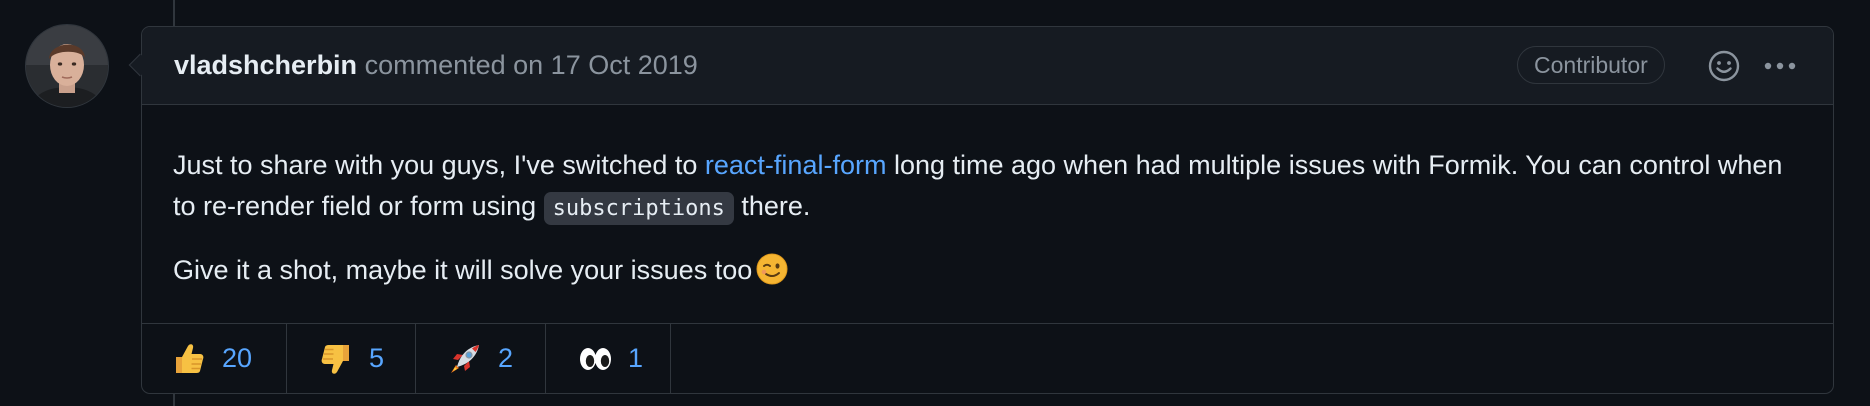 This screenshot has height=406, width=1870. I want to click on body-text-3: there., so click(772, 206).